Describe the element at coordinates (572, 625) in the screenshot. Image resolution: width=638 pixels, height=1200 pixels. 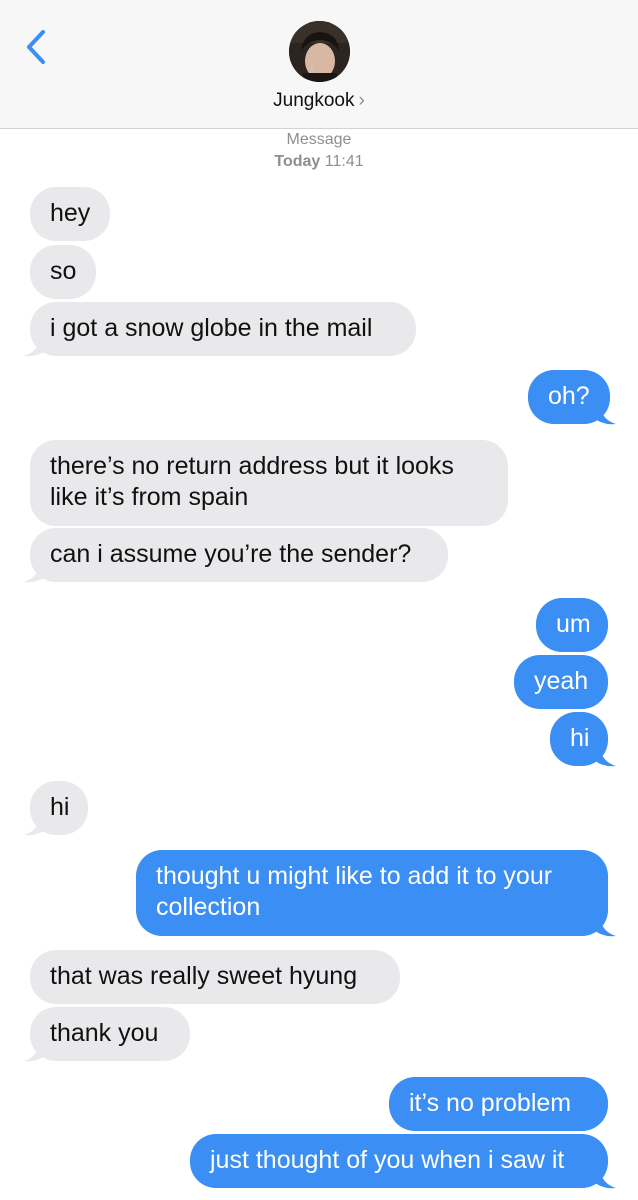
I see `message-bubble-outgoing: um` at that location.